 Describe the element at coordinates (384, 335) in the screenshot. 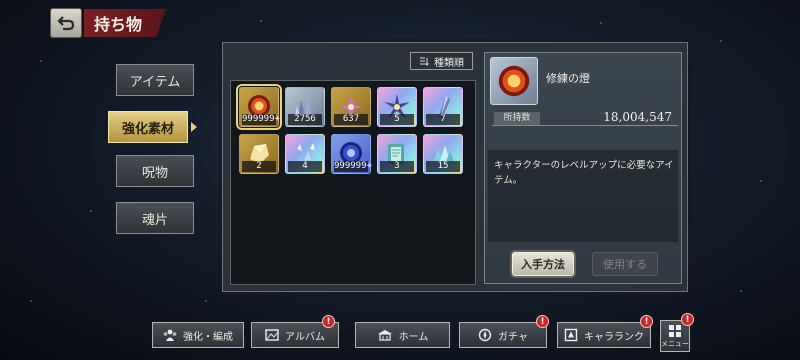

I see `home-icon` at that location.